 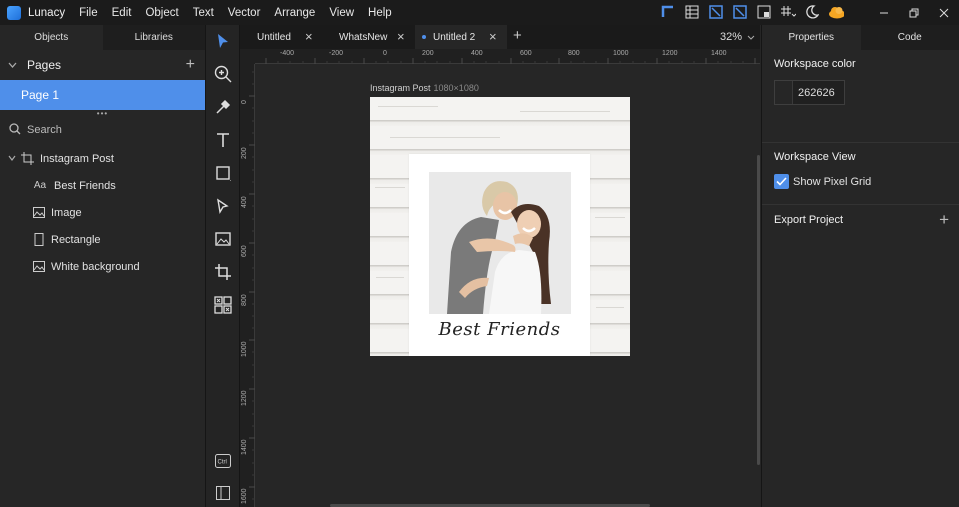 What do you see at coordinates (752, 12) in the screenshot?
I see `title-toolbar` at bounding box center [752, 12].